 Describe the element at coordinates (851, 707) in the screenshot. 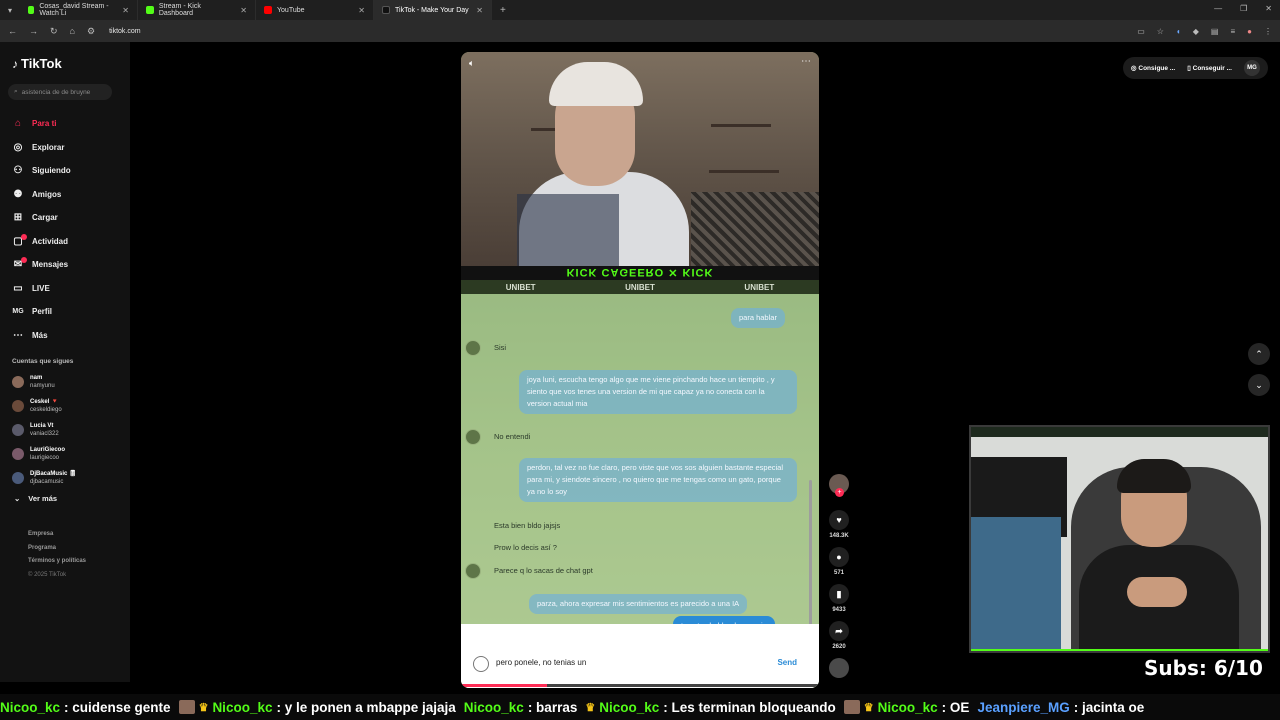

I see `emote-icon` at that location.